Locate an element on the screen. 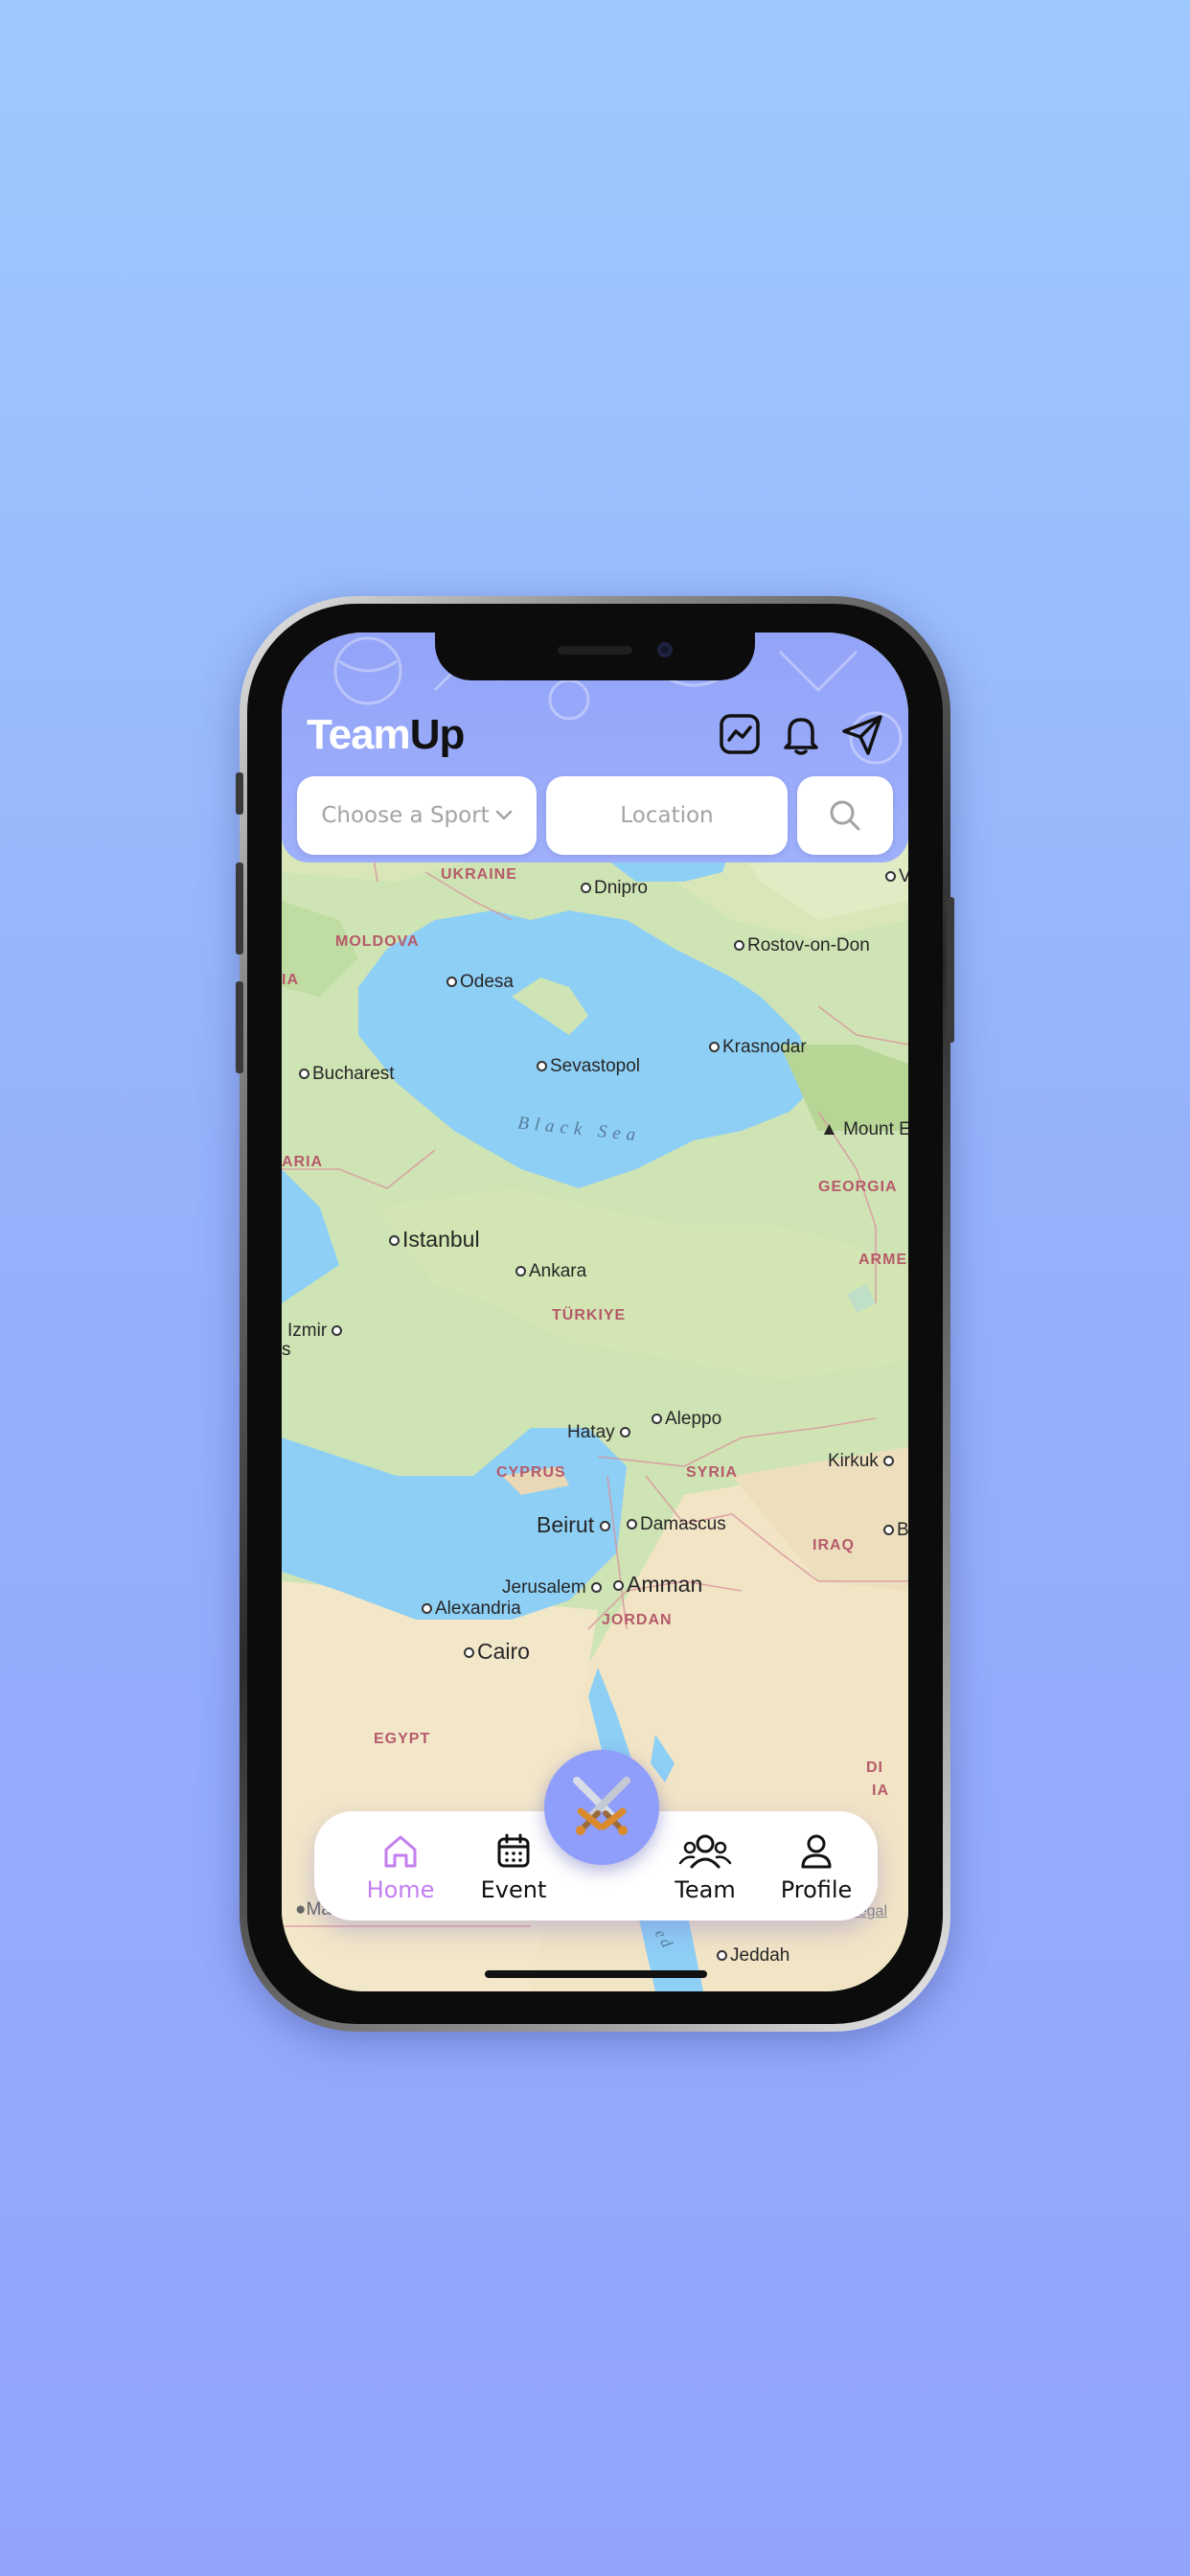 Image resolution: width=1190 pixels, height=2576 pixels. map-country-cyprus: CYPRUS is located at coordinates (531, 1472).